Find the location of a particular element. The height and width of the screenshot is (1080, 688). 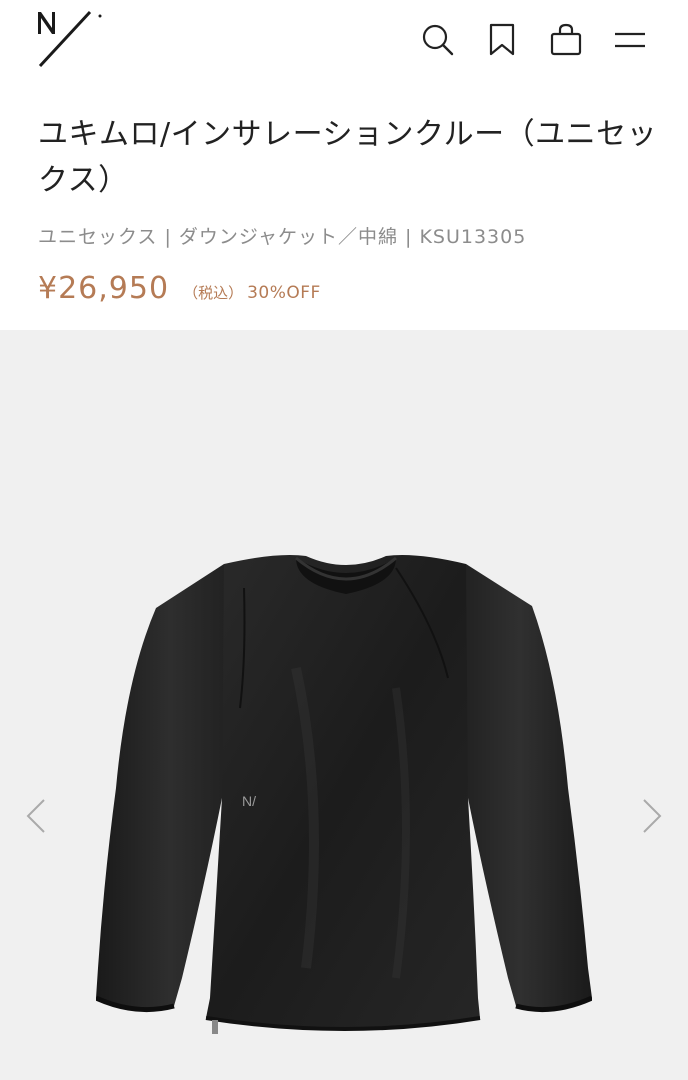

brand-logo-icon is located at coordinates (70, 38).